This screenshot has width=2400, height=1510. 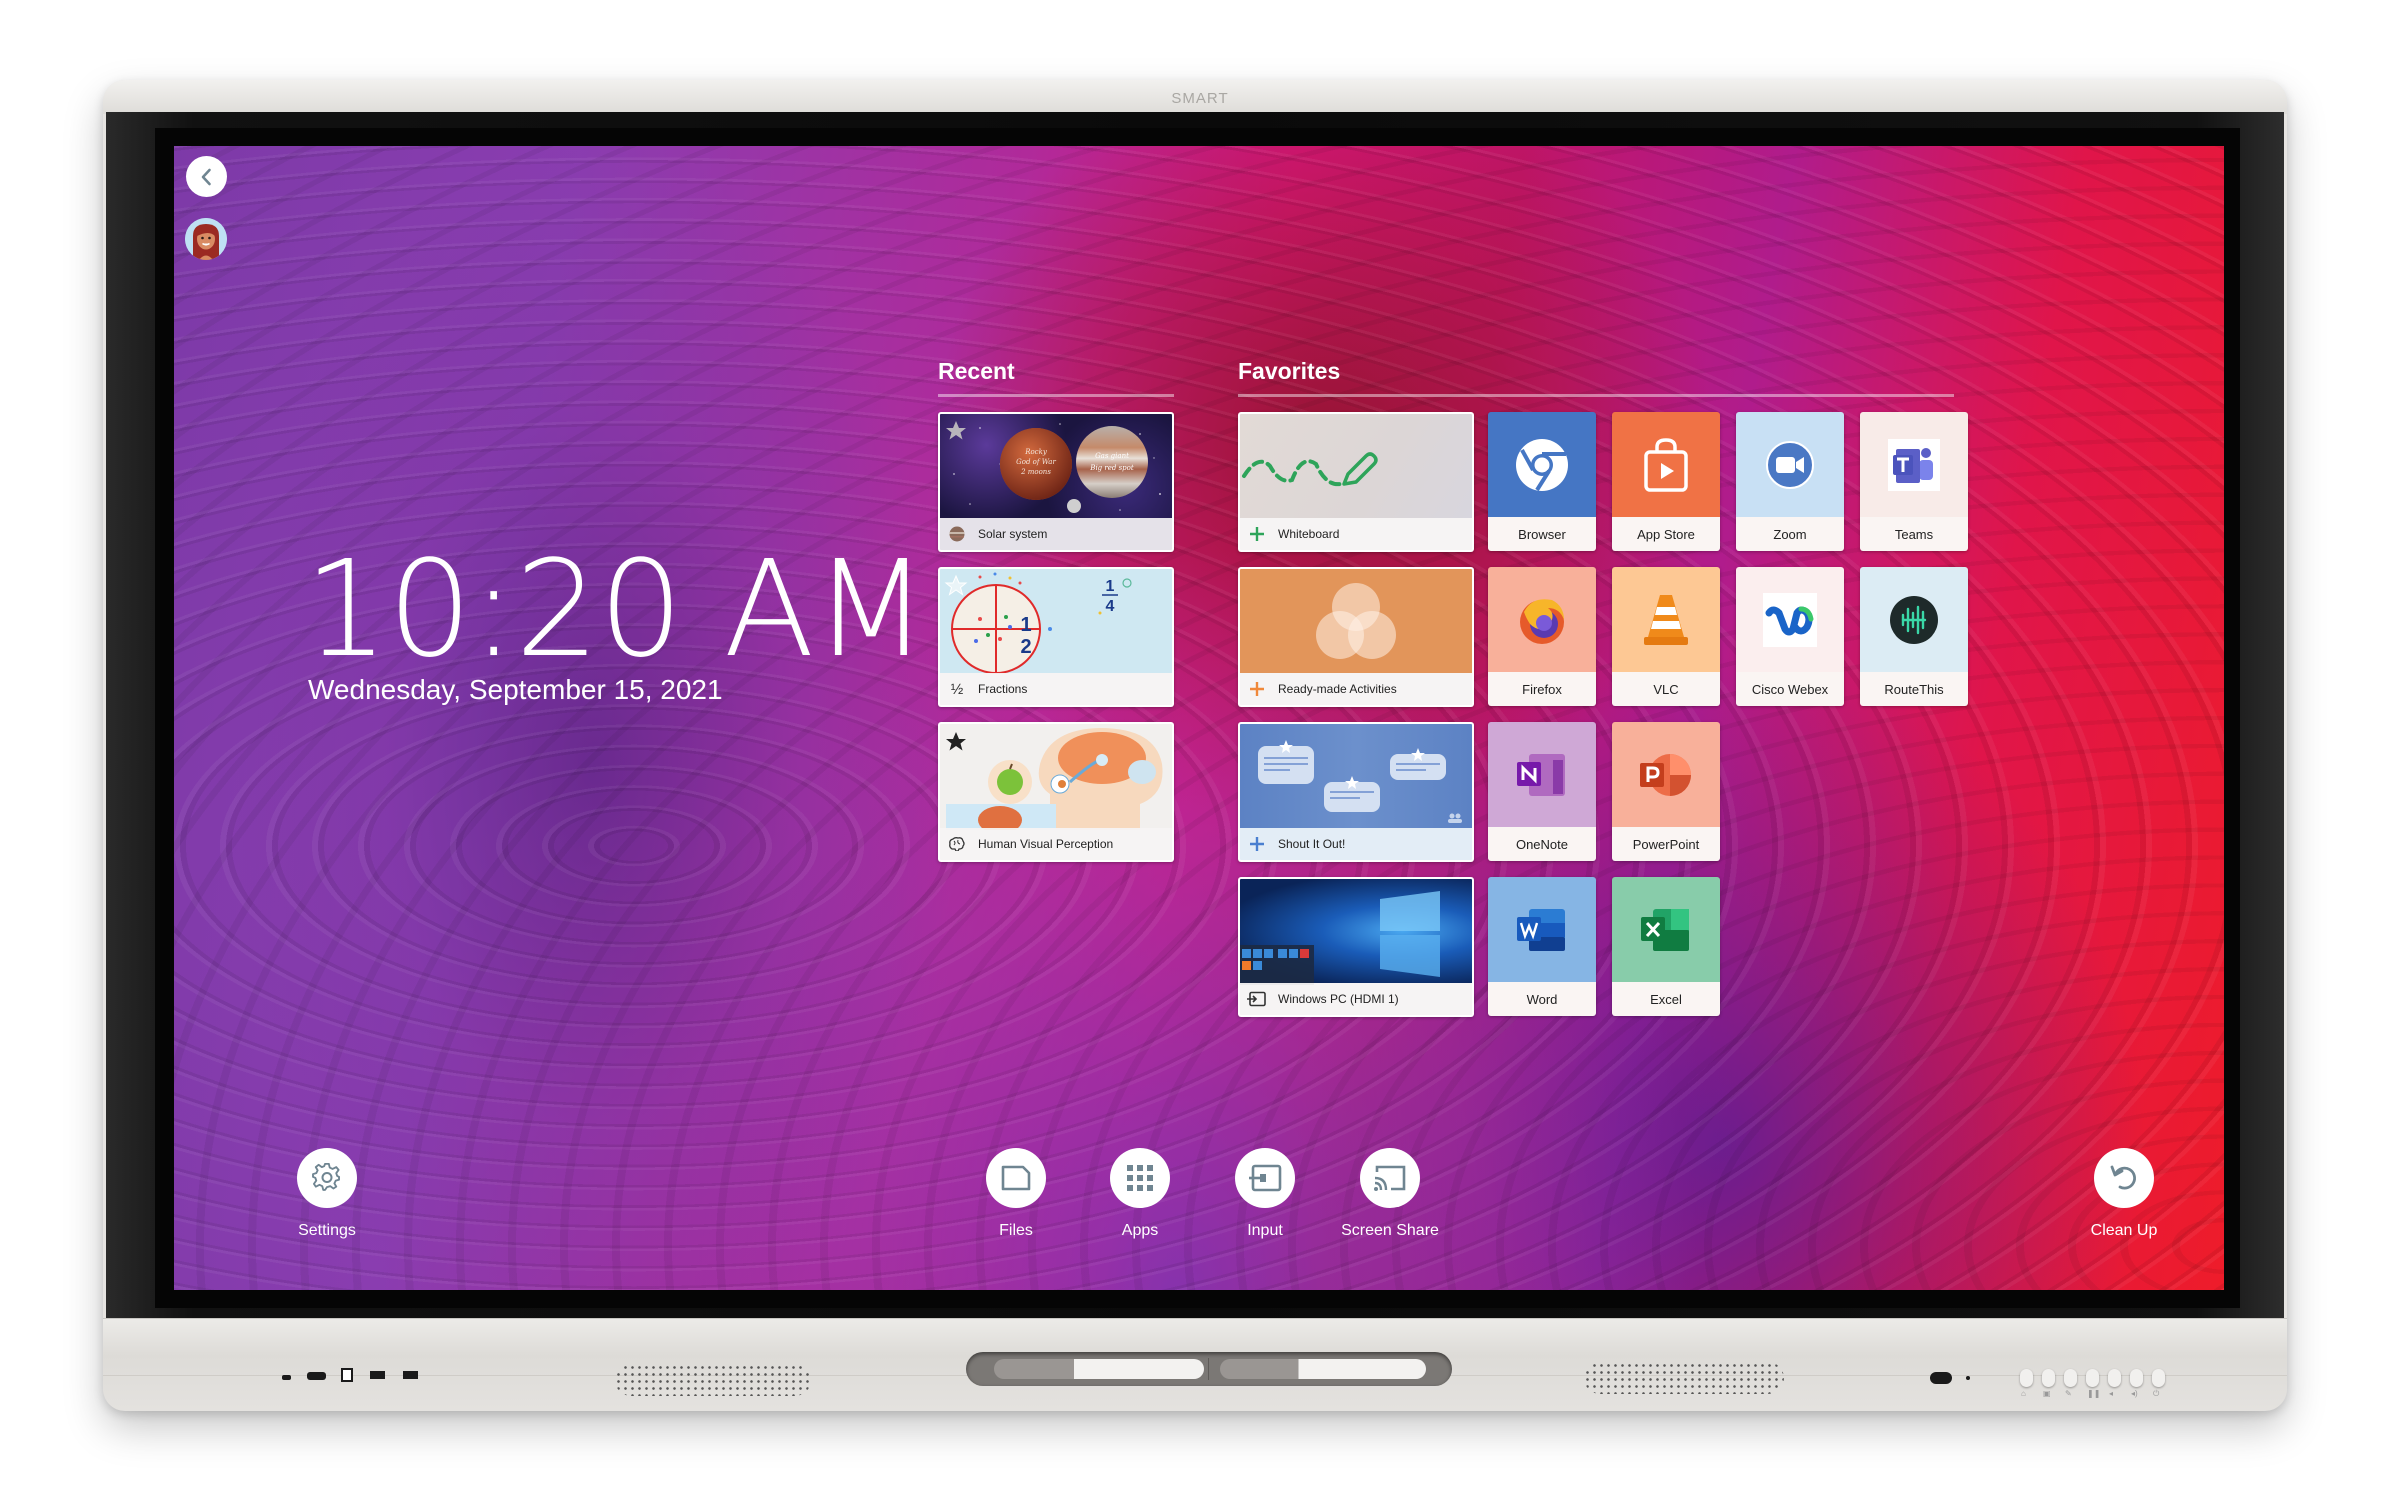 What do you see at coordinates (1666, 689) in the screenshot?
I see `tile-label: VLC` at bounding box center [1666, 689].